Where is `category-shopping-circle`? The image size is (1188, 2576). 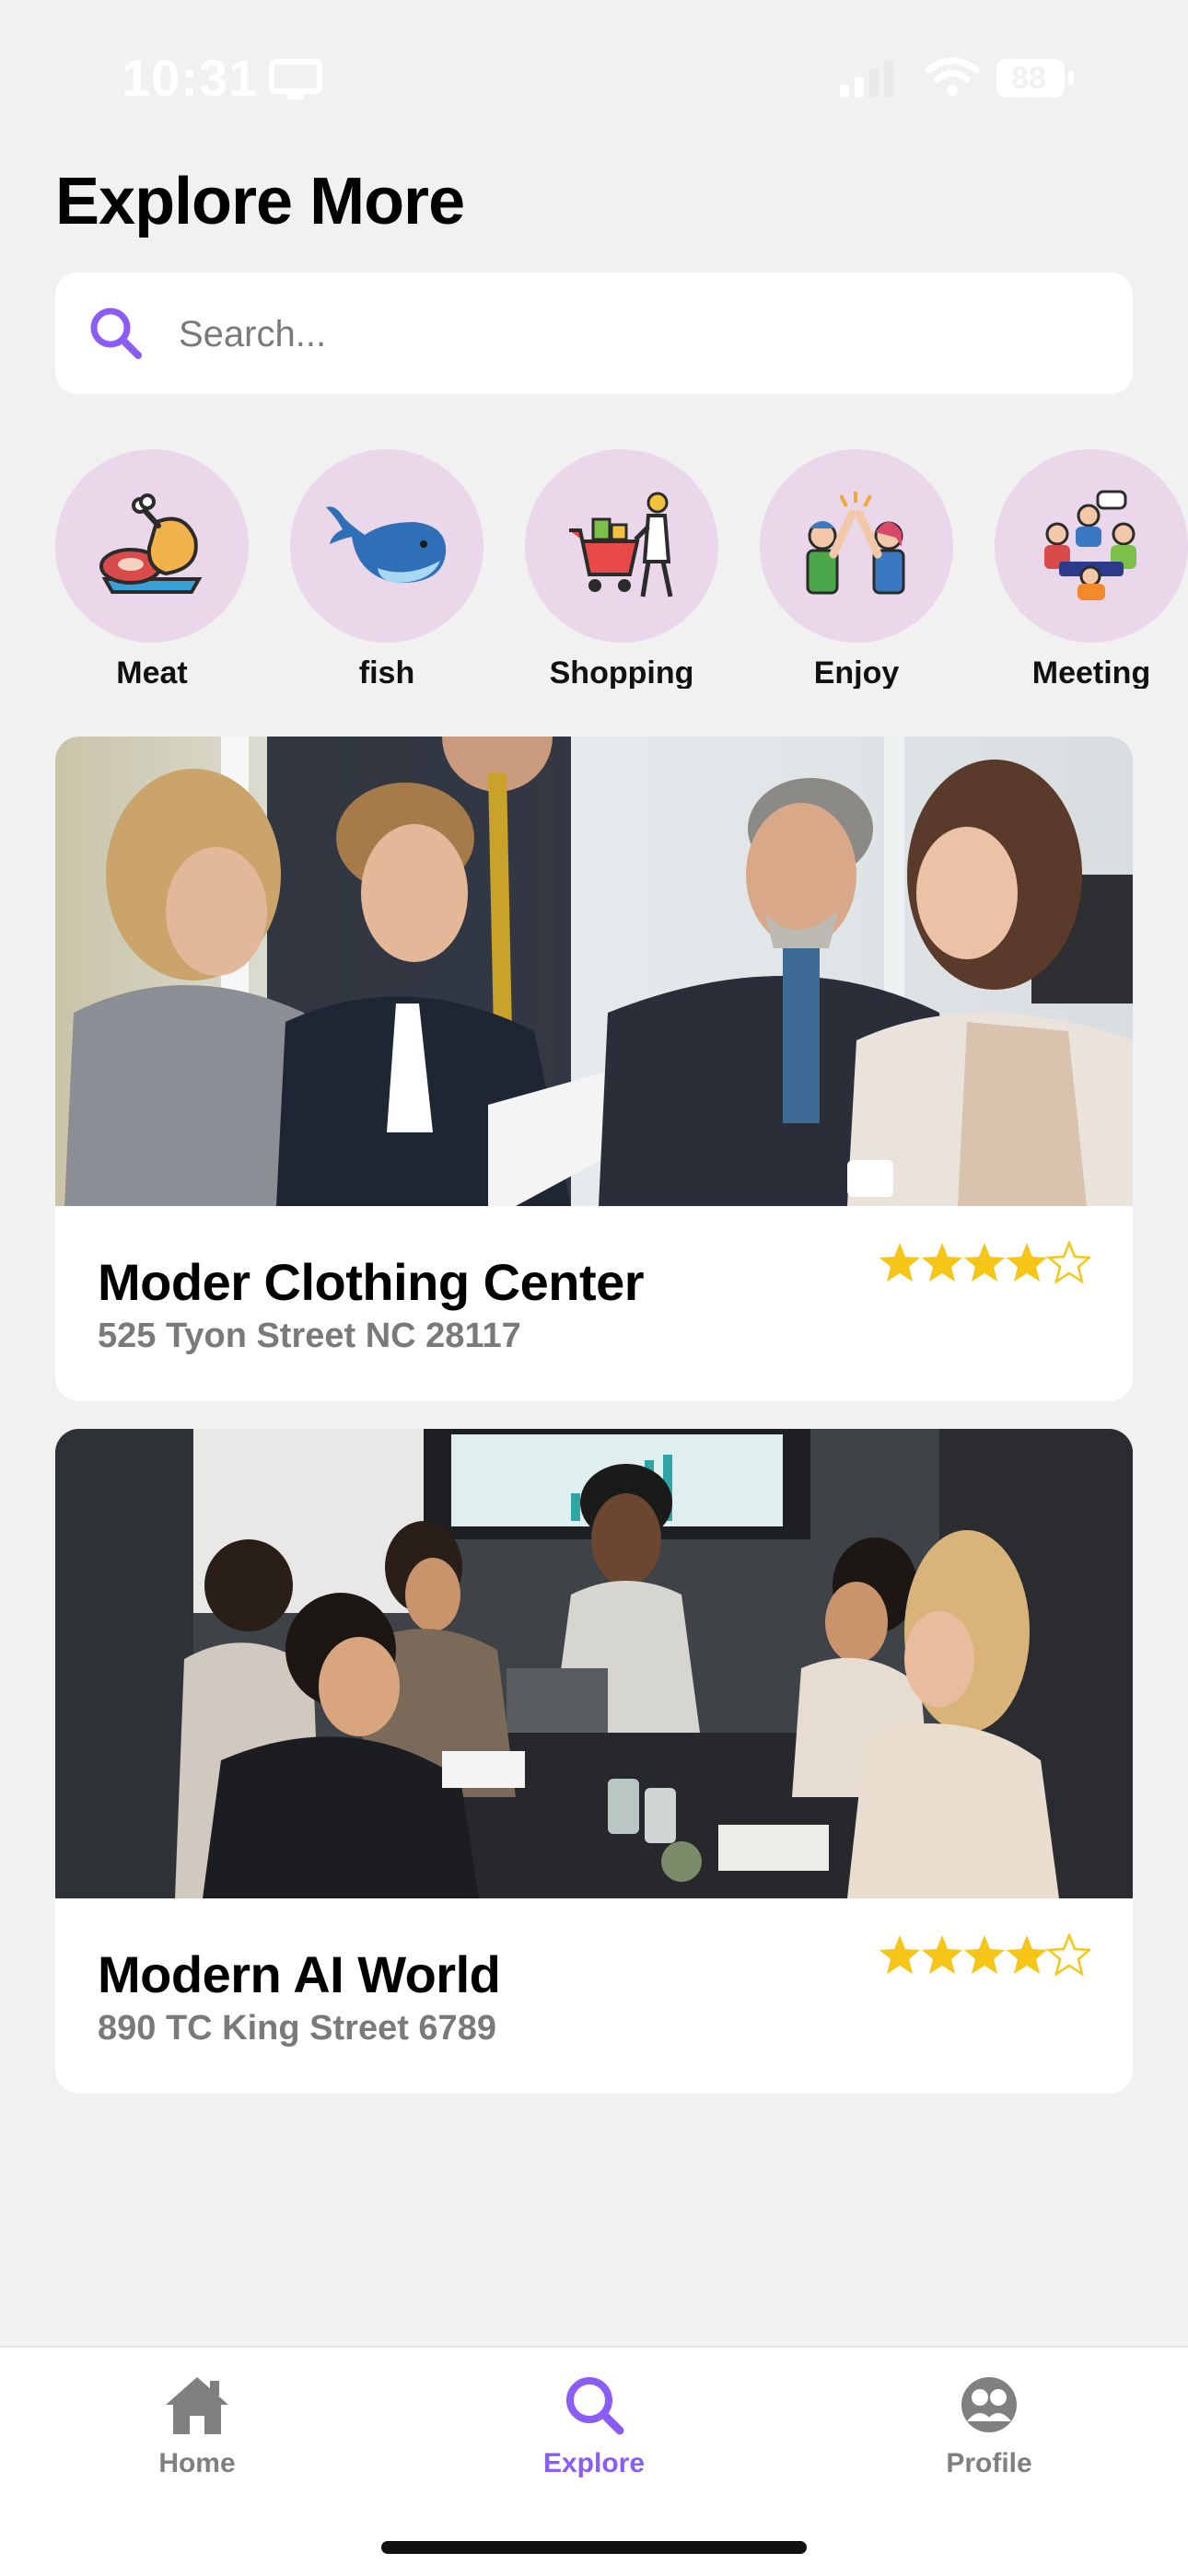
category-shopping-circle is located at coordinates (621, 546).